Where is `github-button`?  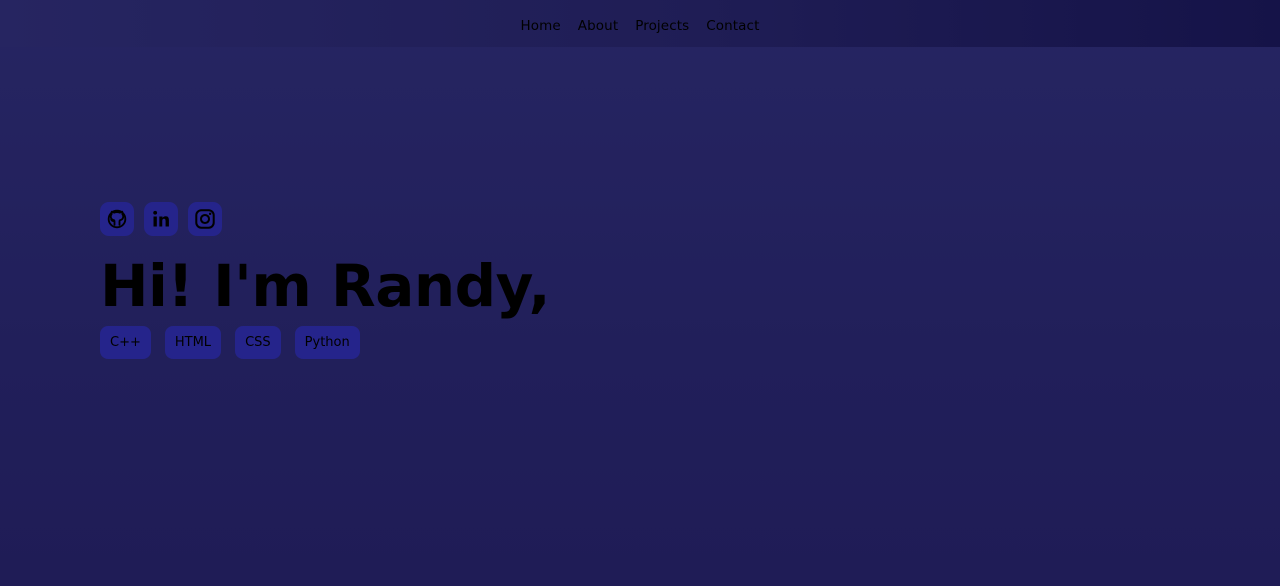 github-button is located at coordinates (117, 219).